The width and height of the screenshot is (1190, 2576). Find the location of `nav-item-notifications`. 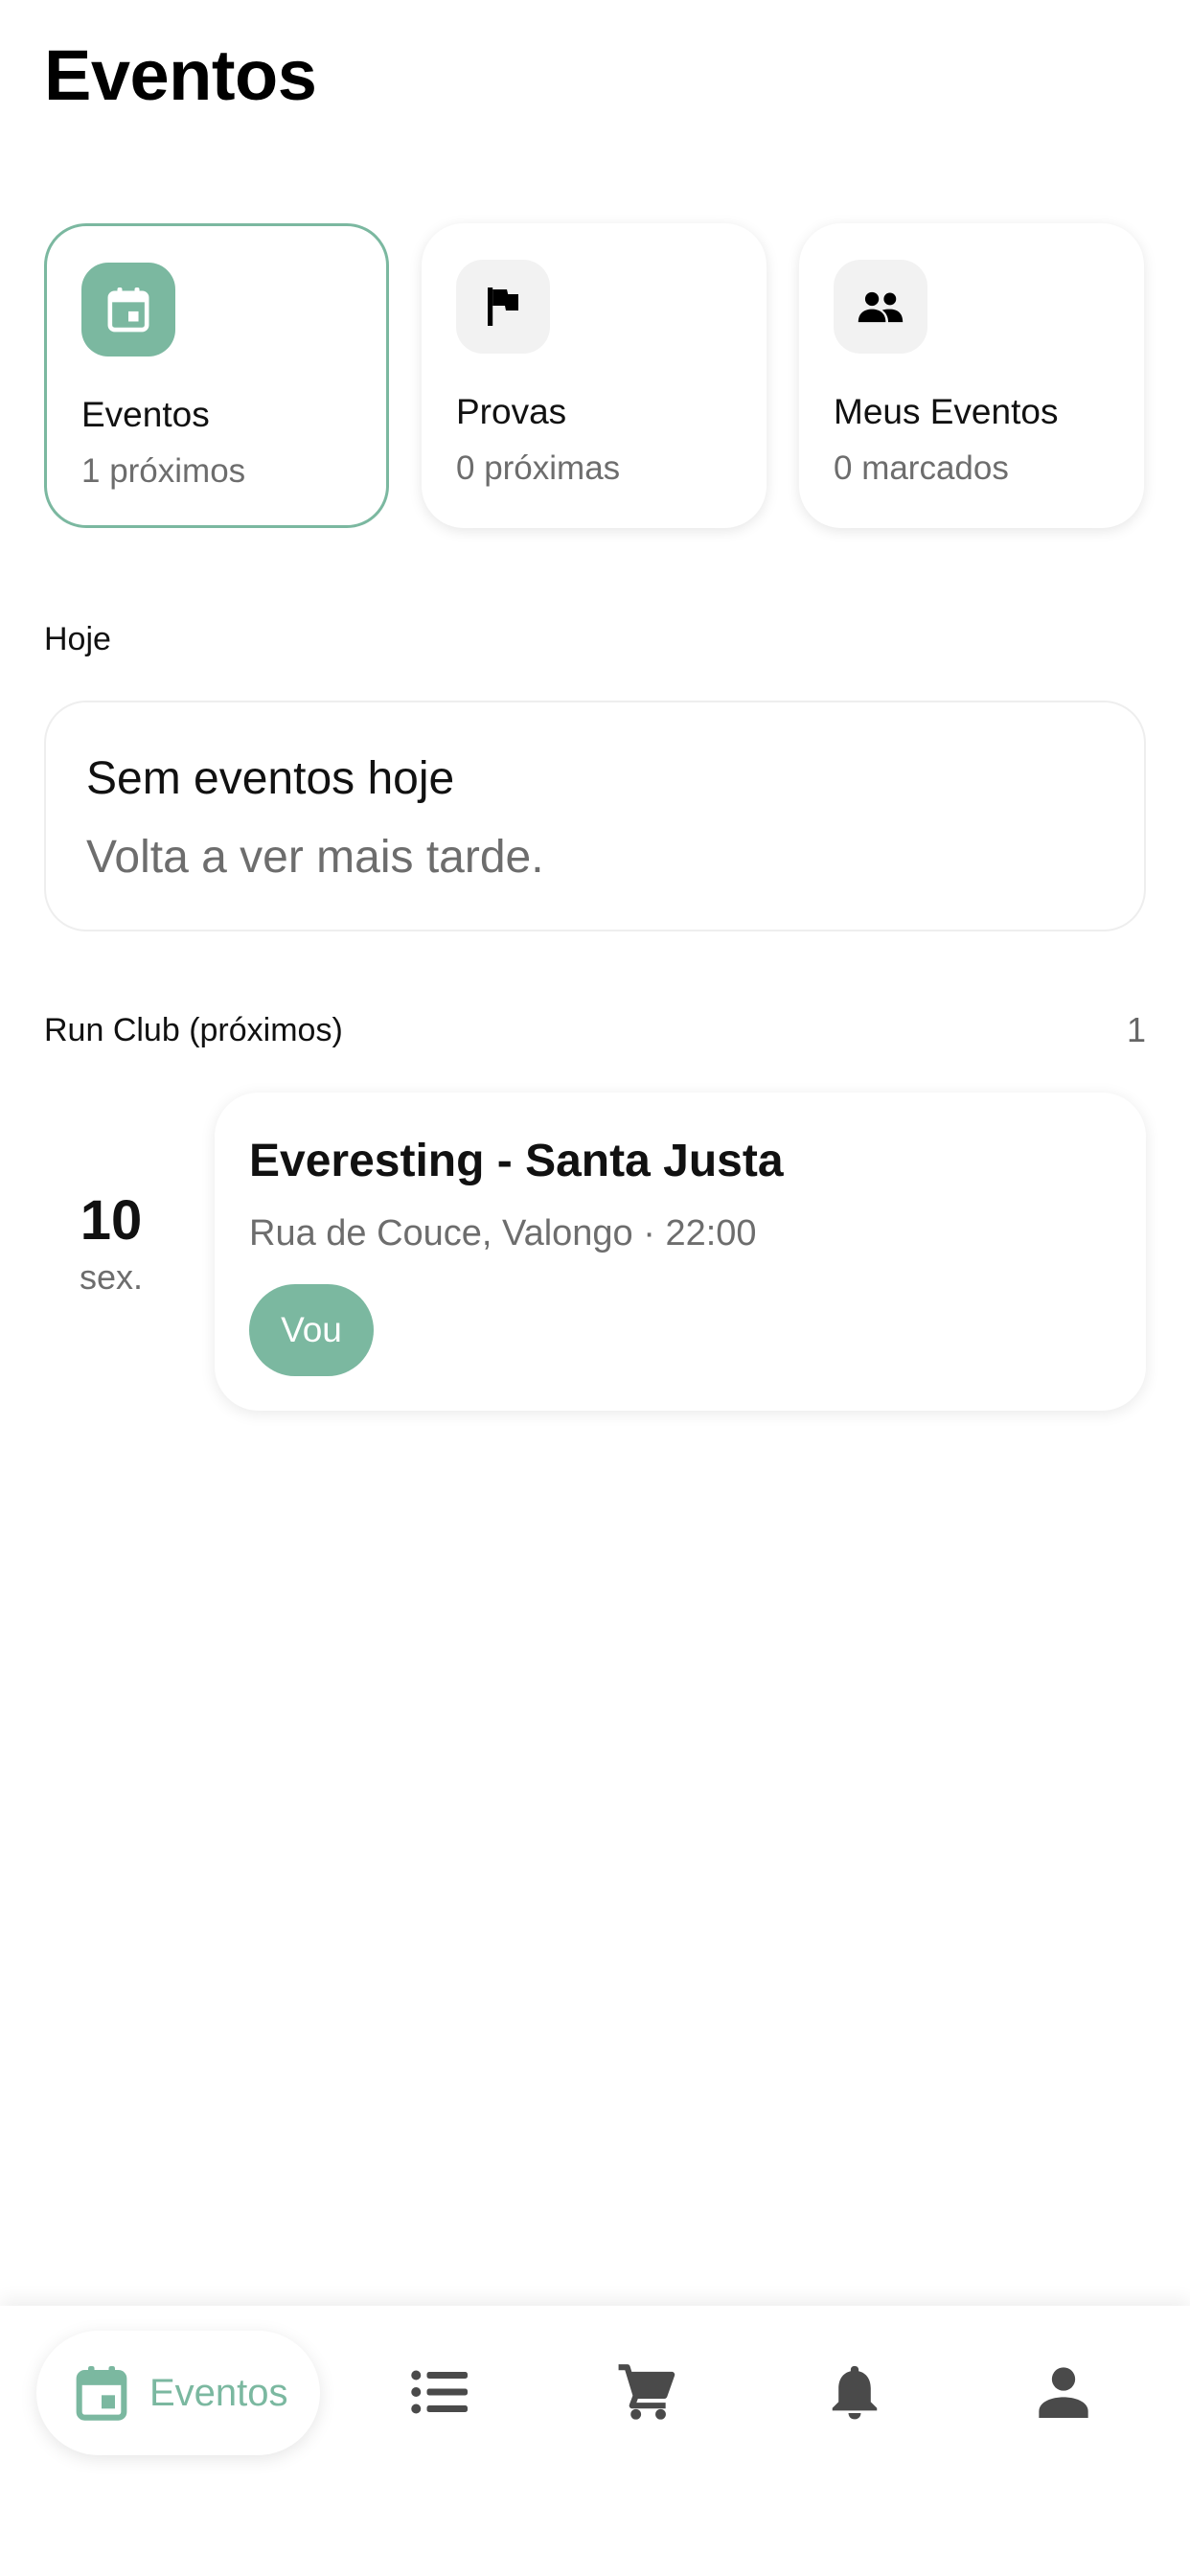

nav-item-notifications is located at coordinates (855, 2394).